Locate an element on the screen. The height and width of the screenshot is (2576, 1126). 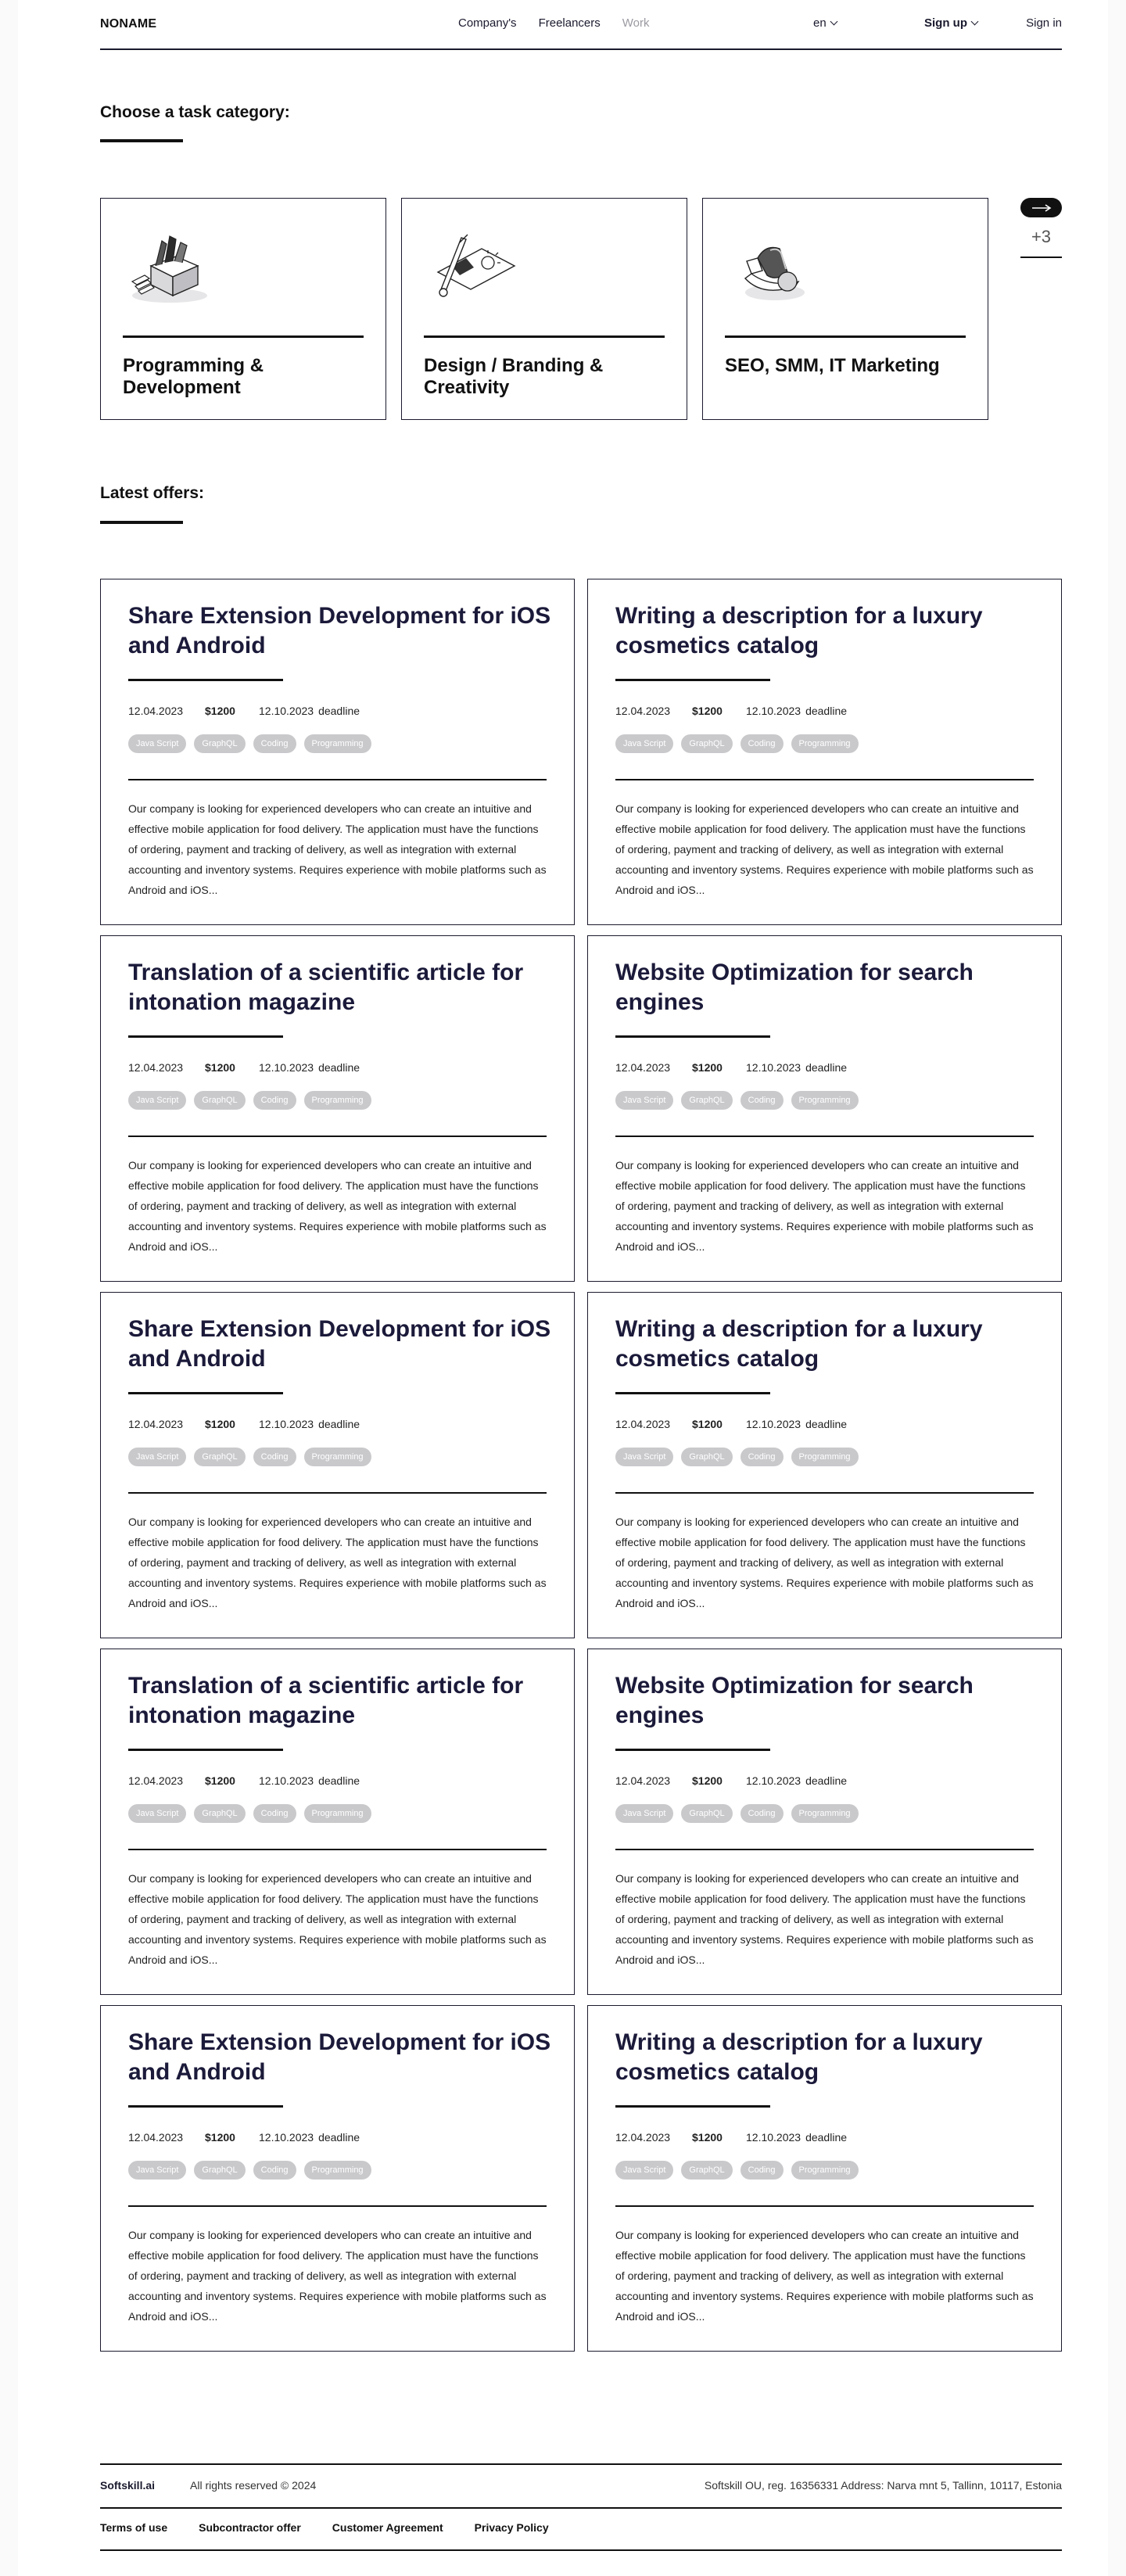
footer-top-rule is located at coordinates (581, 2464).